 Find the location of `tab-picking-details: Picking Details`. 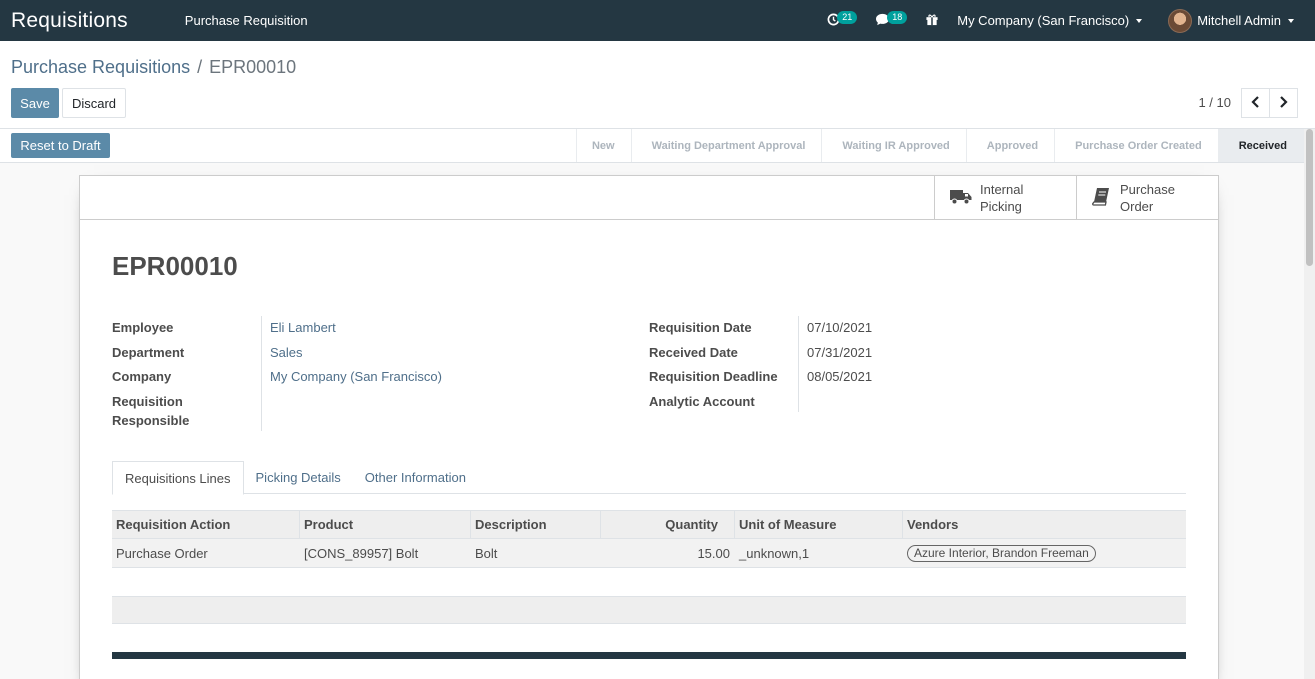

tab-picking-details: Picking Details is located at coordinates (298, 477).